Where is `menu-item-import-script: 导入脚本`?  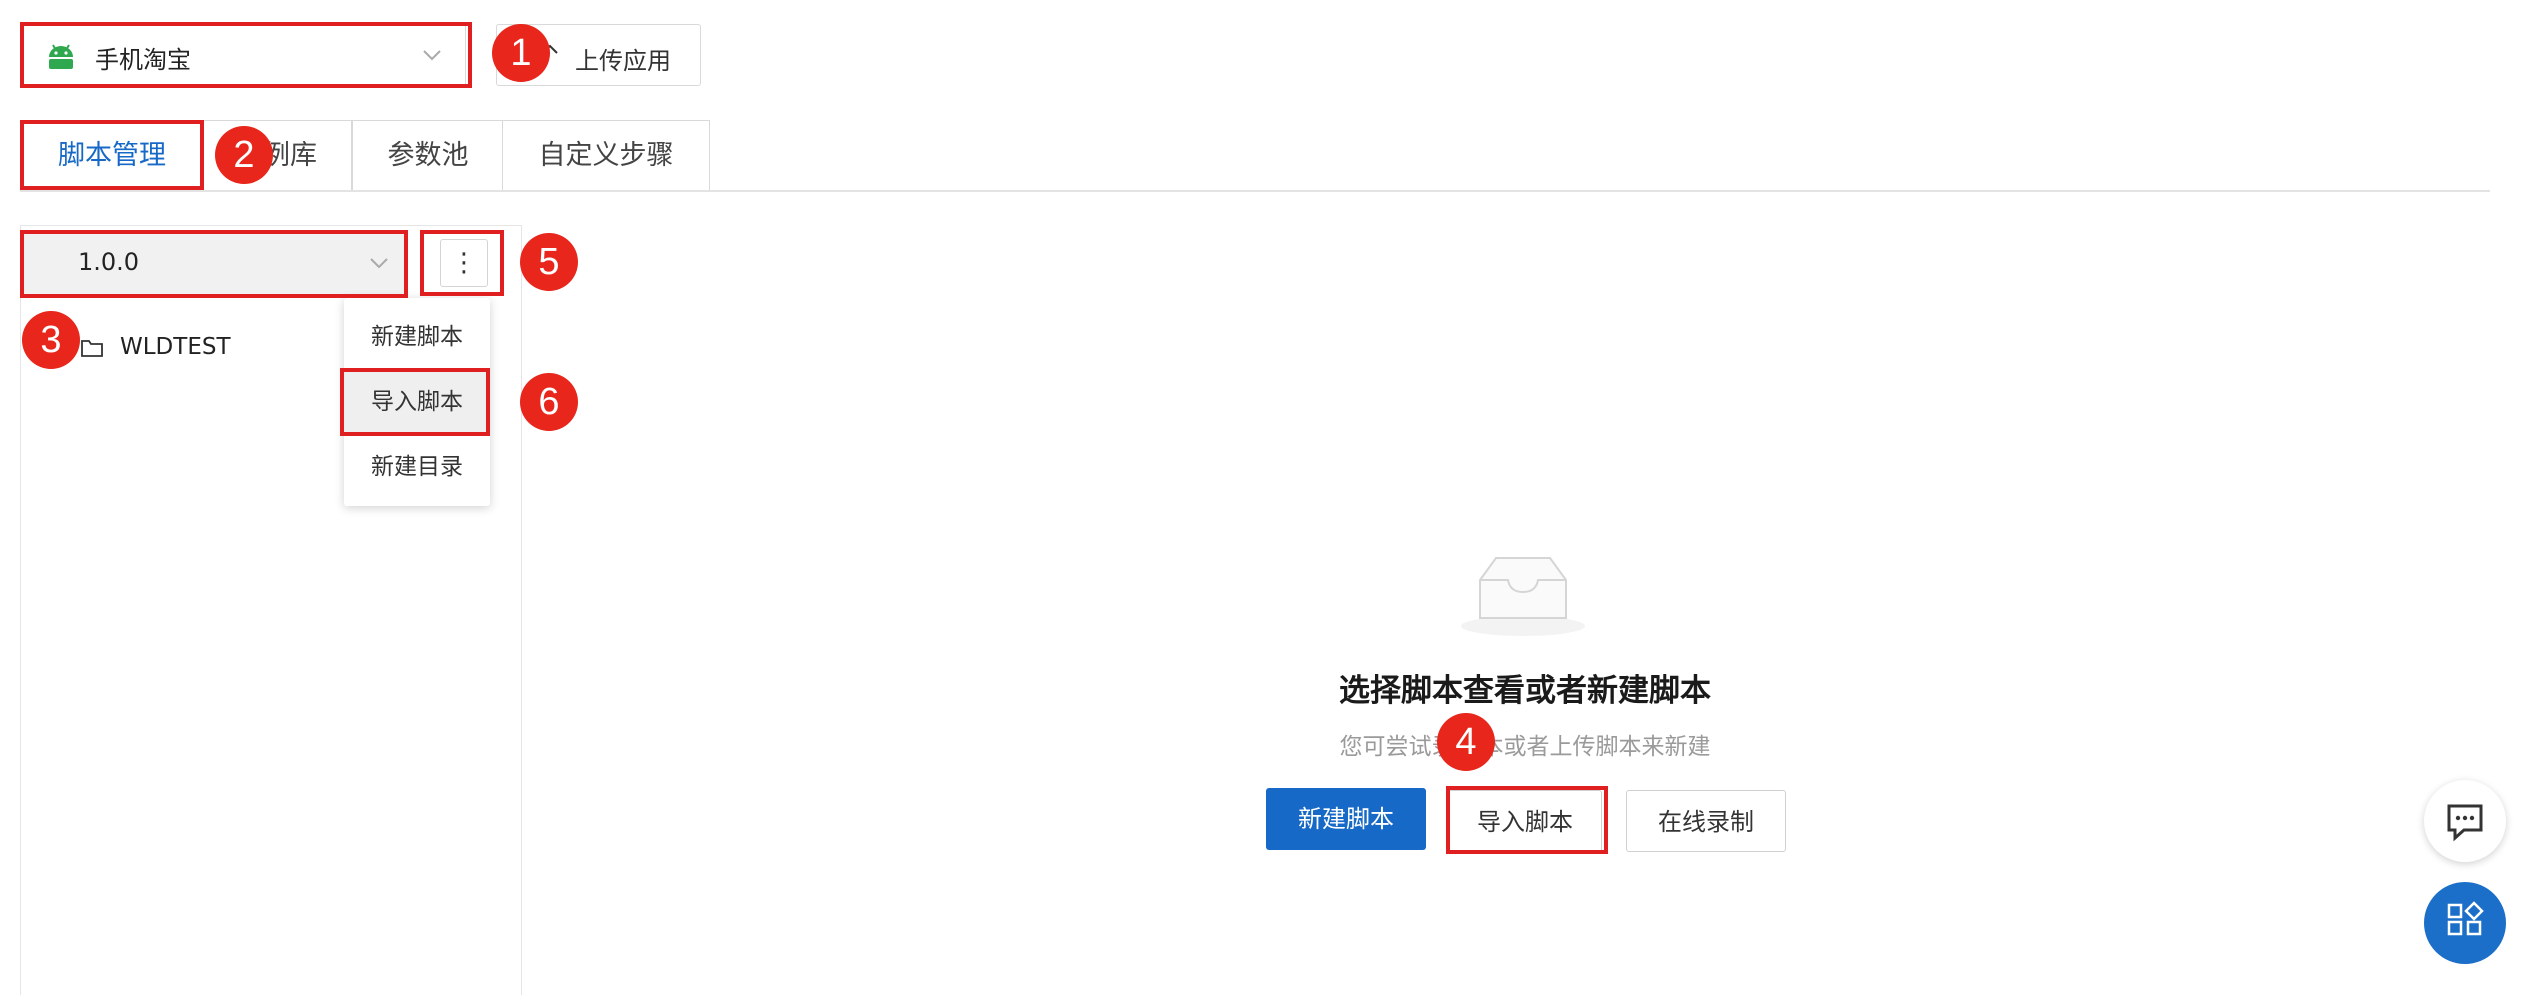
menu-item-import-script: 导入脚本 is located at coordinates (417, 402).